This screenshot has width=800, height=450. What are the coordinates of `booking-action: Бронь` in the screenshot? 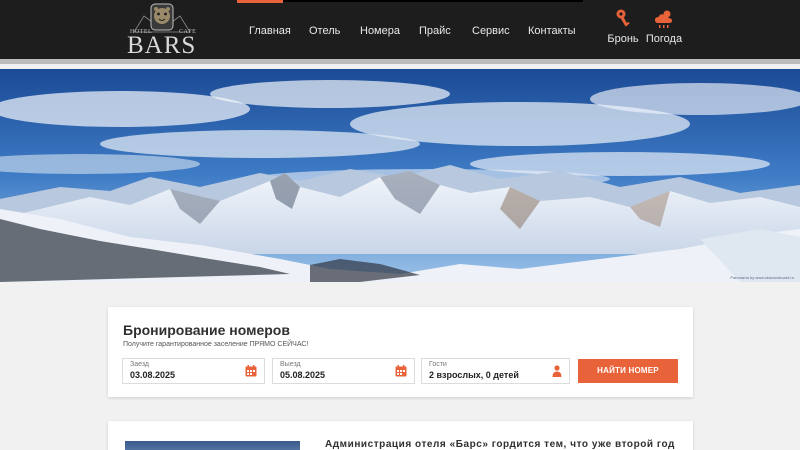 It's located at (623, 30).